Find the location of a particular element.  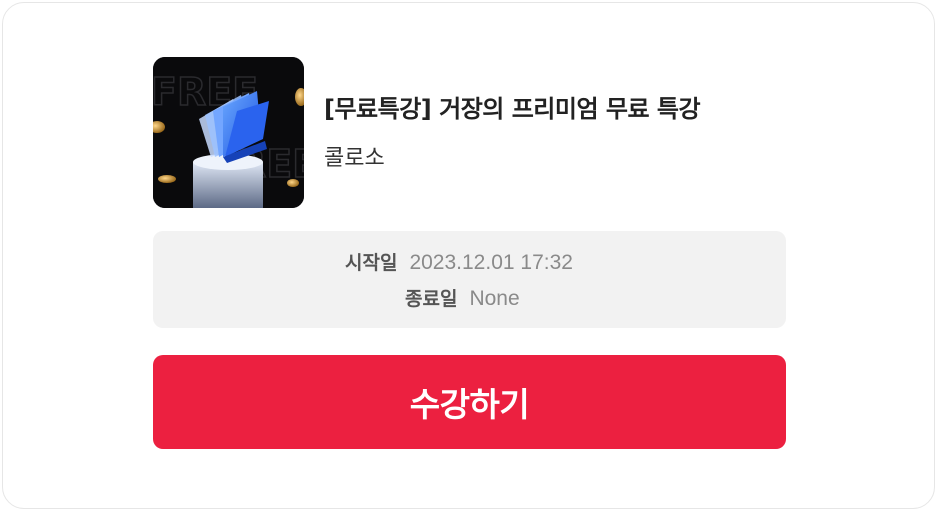

end-date-label: 종료일 is located at coordinates (431, 299).